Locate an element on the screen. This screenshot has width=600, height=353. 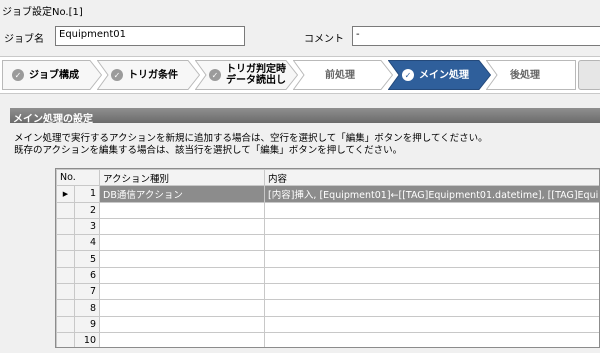
window-title: ジョブ設定No.[1] is located at coordinates (300, 10).